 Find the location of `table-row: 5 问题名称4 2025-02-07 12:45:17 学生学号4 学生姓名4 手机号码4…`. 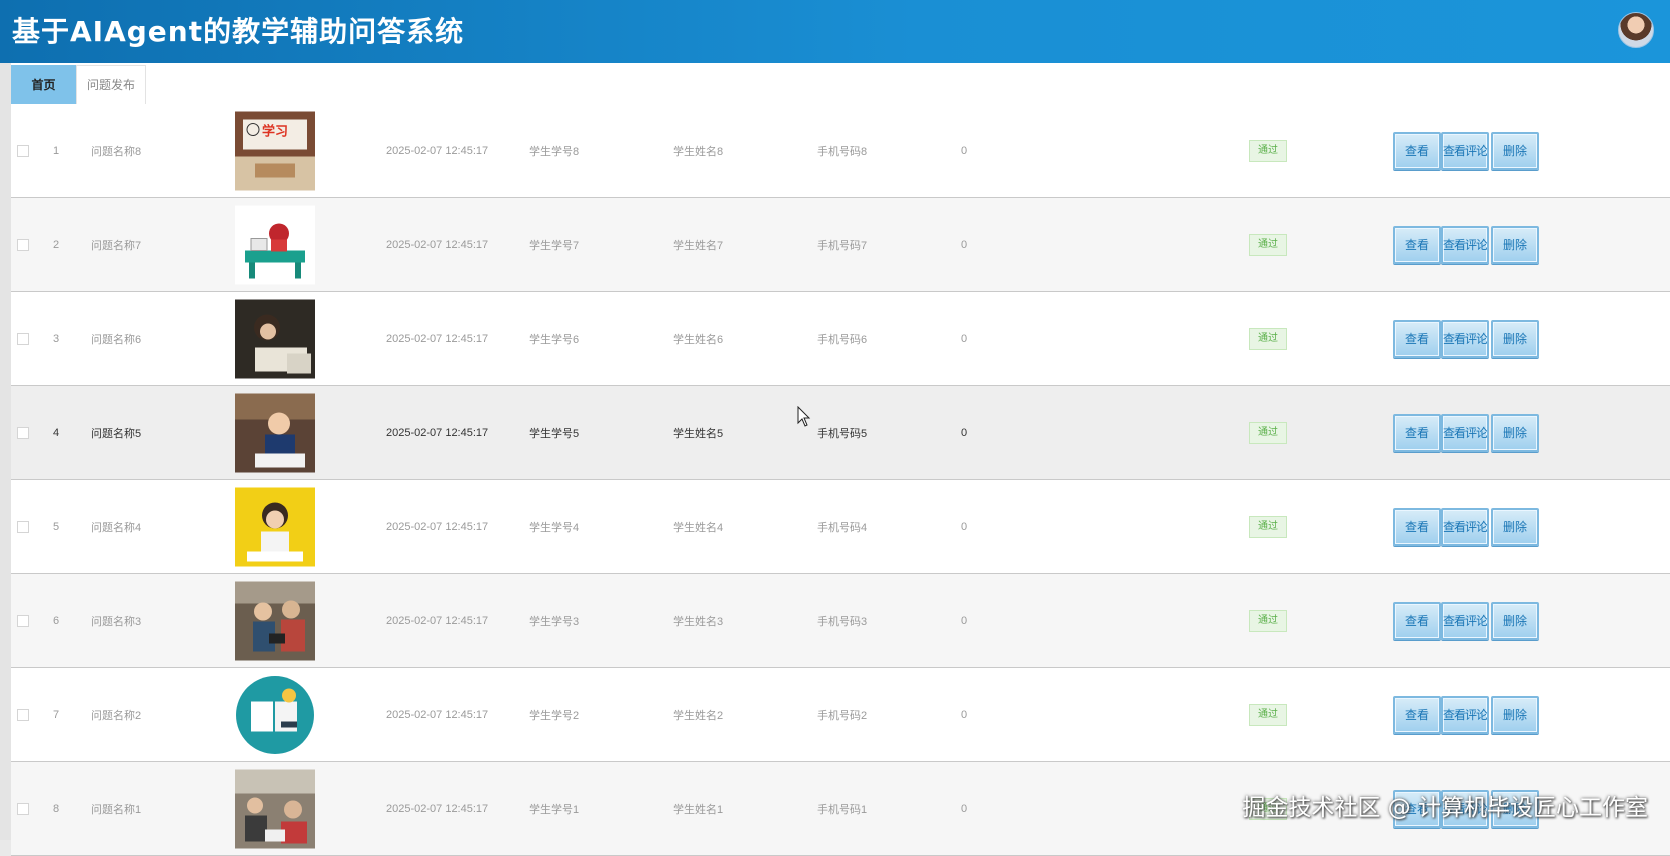

table-row: 5 问题名称4 2025-02-07 12:45:17 学生学号4 学生姓名4 手机号码4… is located at coordinates (840, 527).